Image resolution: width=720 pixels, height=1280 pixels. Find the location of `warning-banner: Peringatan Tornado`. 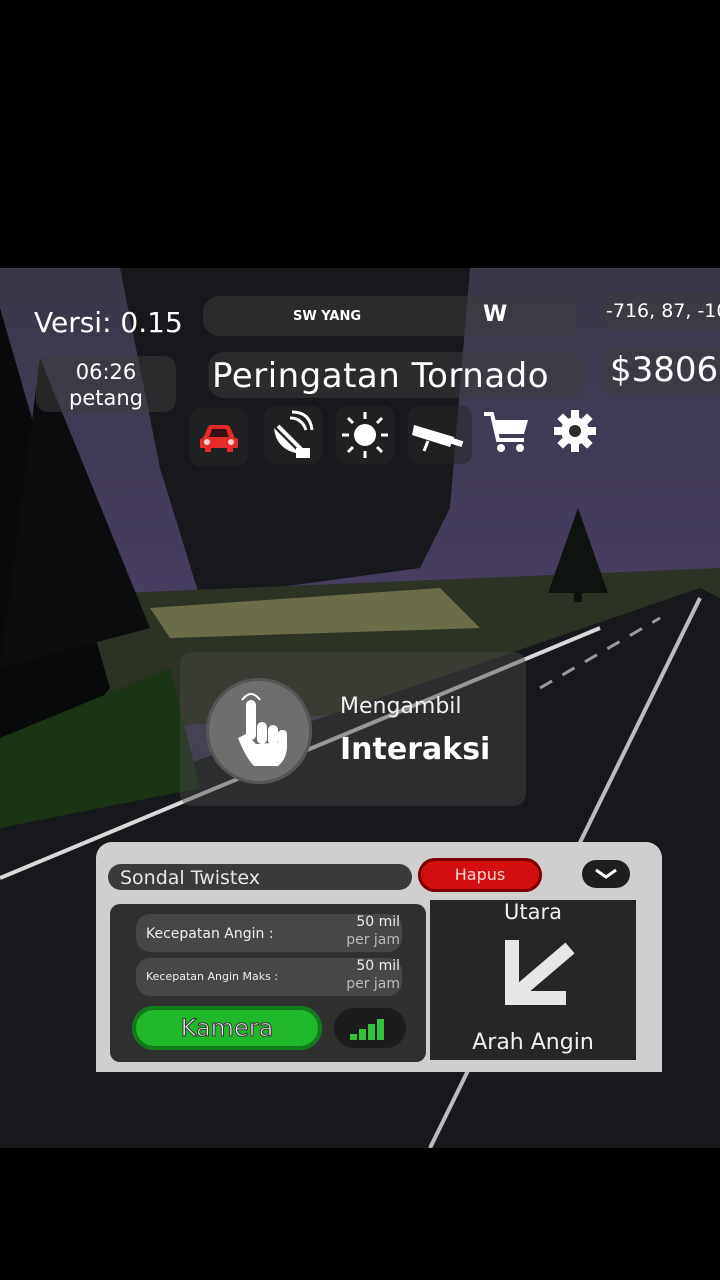

warning-banner: Peringatan Tornado is located at coordinates (396, 375).